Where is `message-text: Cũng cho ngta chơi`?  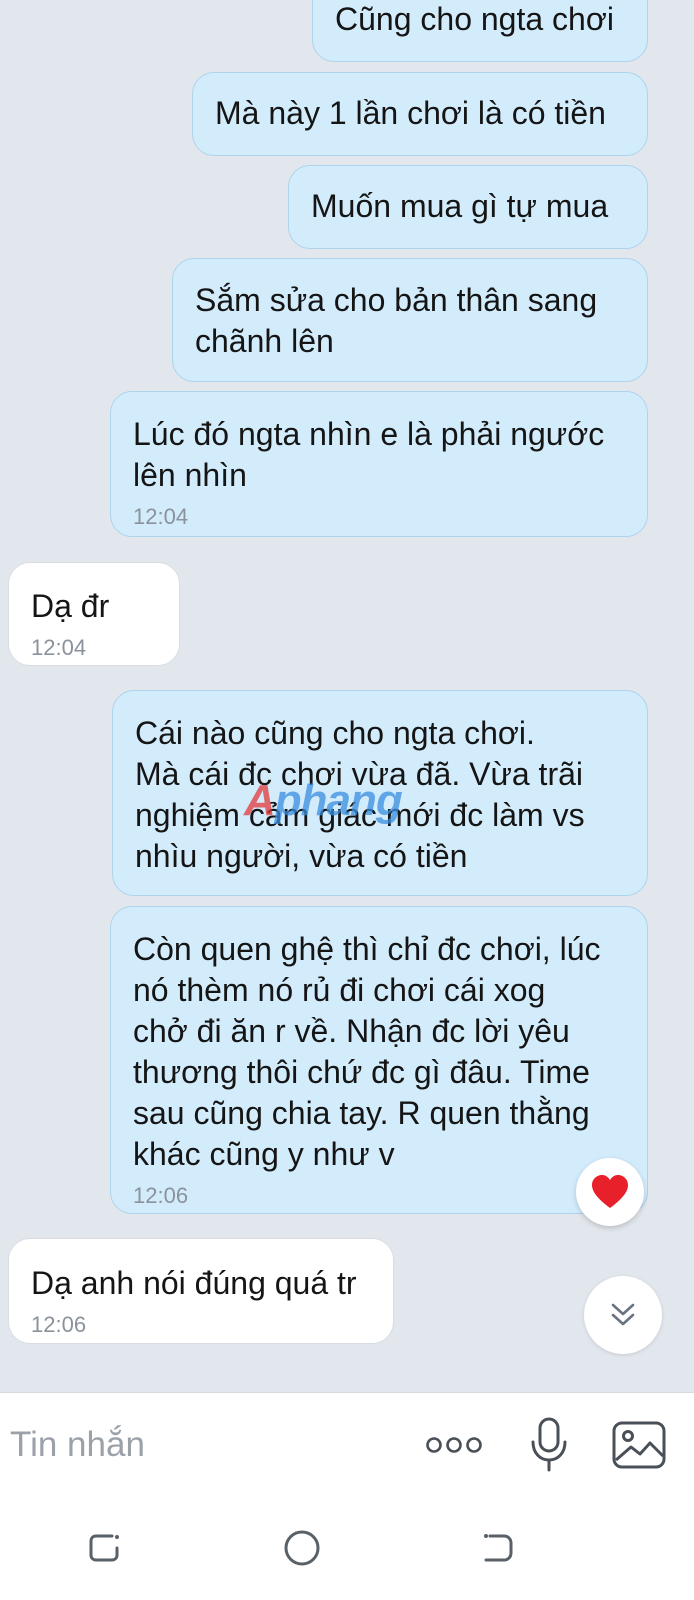 message-text: Cũng cho ngta chơi is located at coordinates (474, 19).